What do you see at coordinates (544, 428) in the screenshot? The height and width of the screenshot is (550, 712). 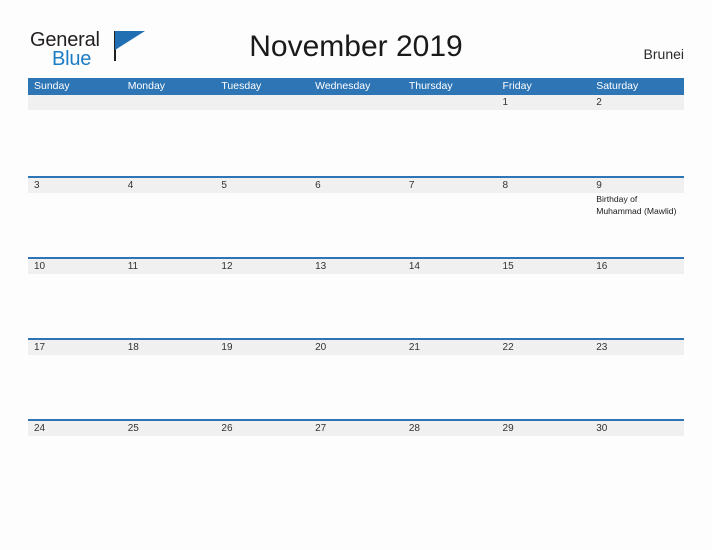 I see `calendar-day-cell: 29` at bounding box center [544, 428].